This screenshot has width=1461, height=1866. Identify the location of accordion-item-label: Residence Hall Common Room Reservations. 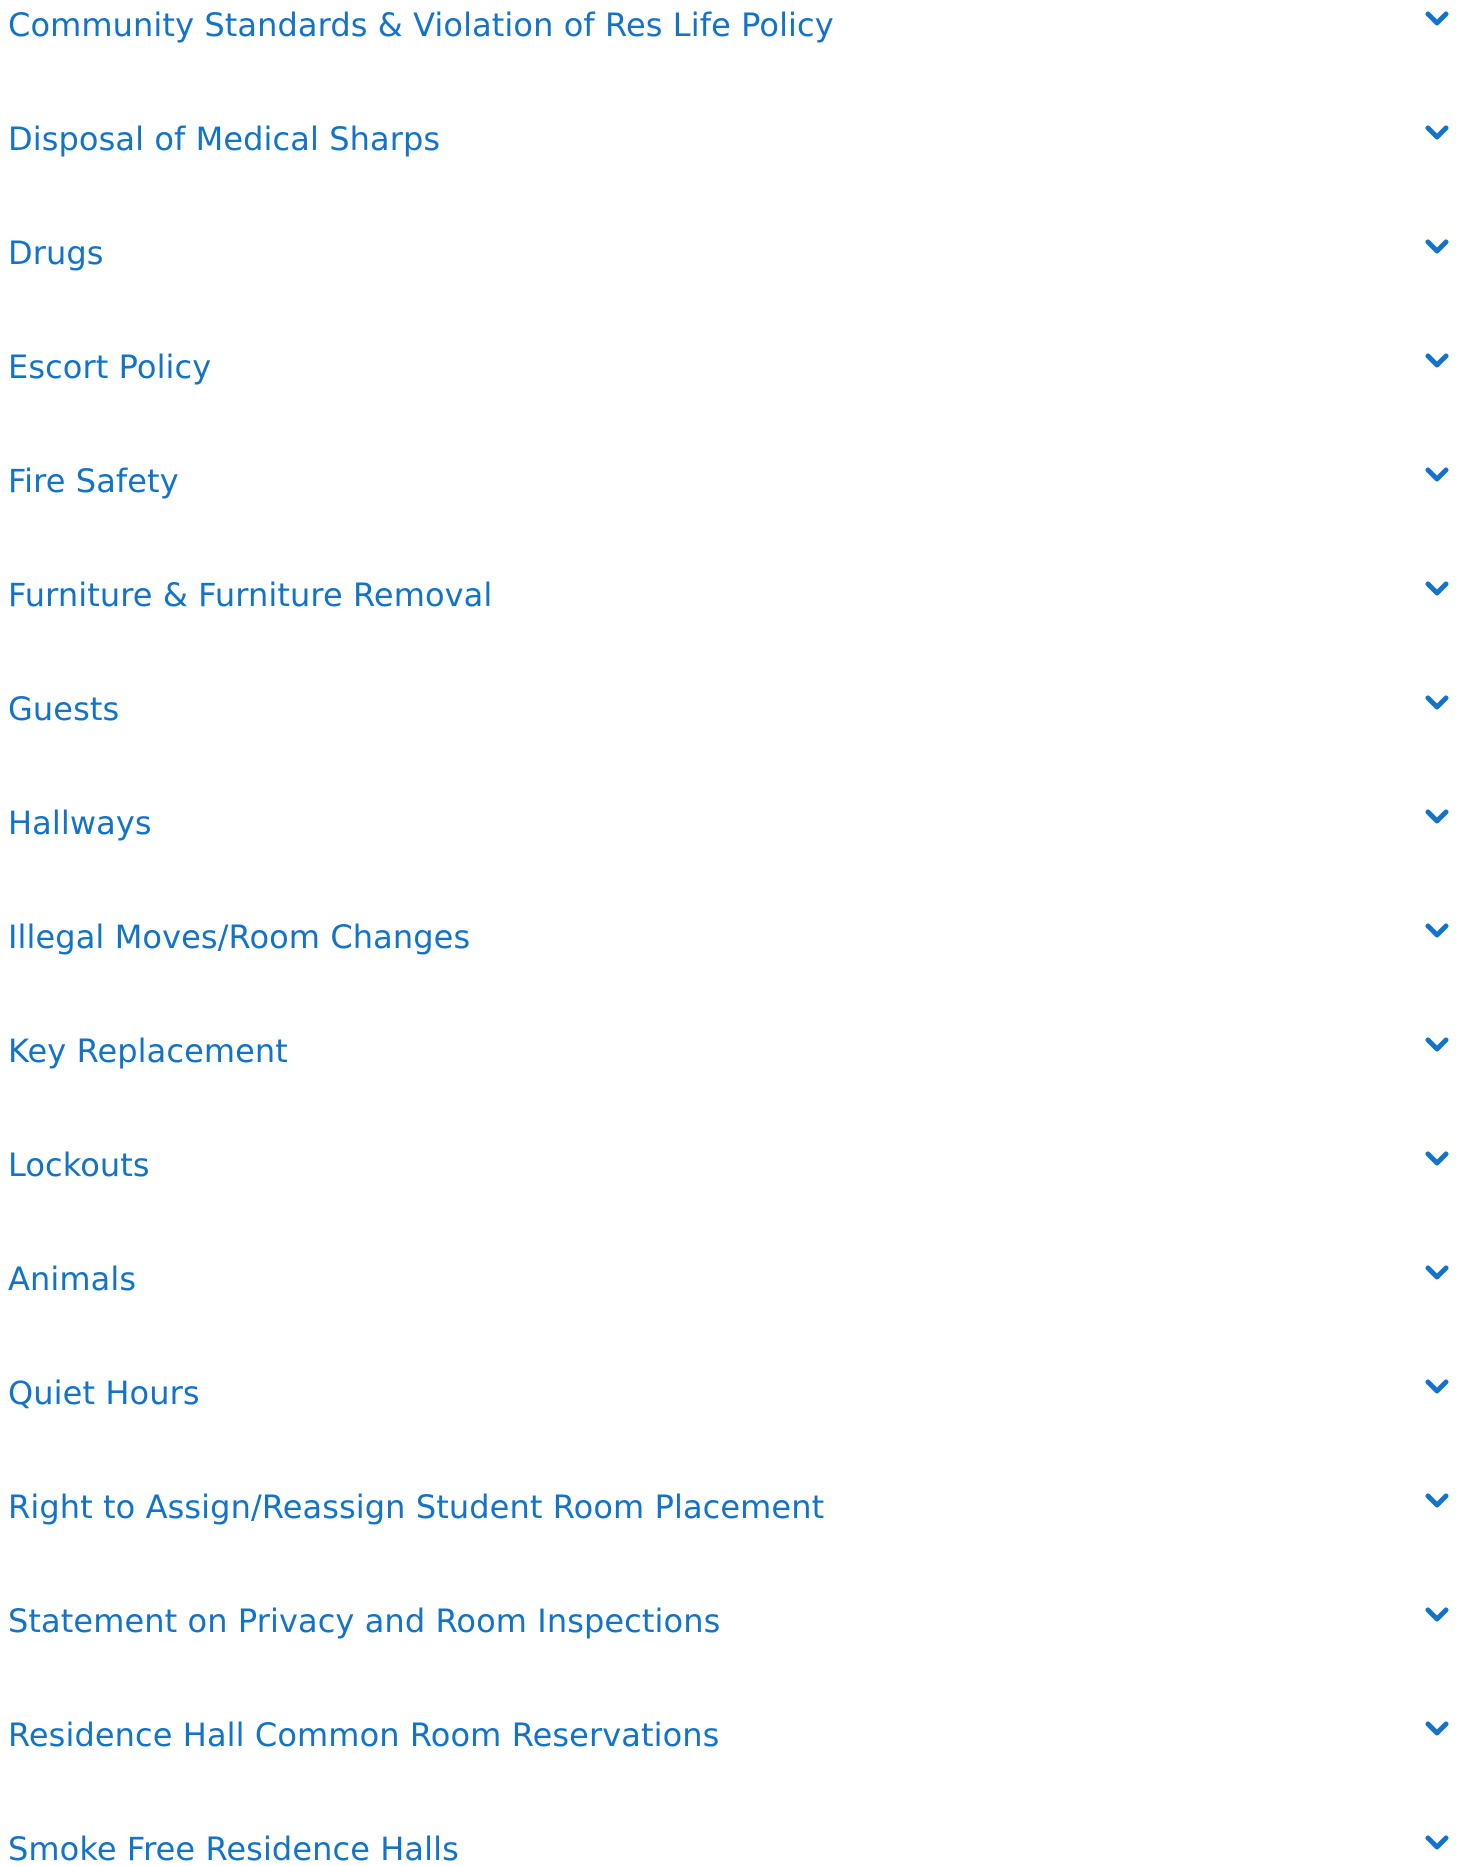
(364, 1735).